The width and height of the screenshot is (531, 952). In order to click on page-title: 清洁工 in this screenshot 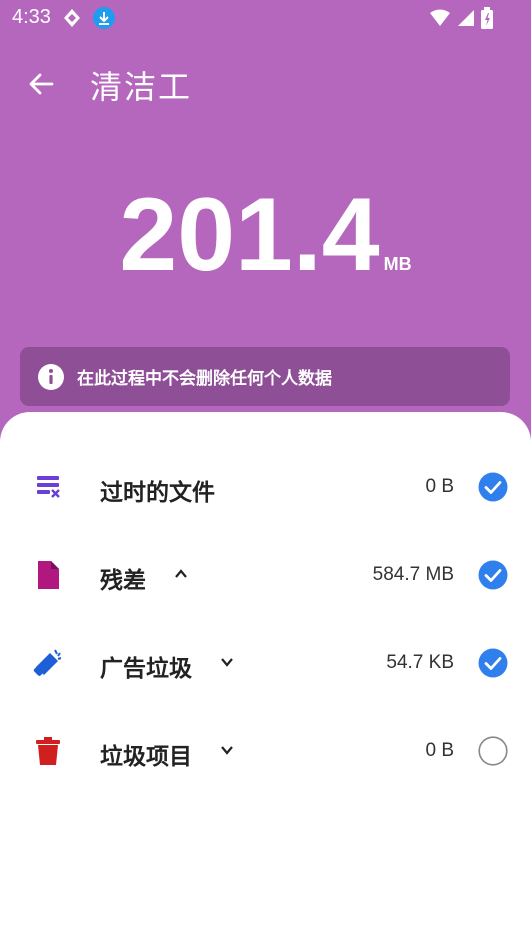, I will do `click(141, 87)`.